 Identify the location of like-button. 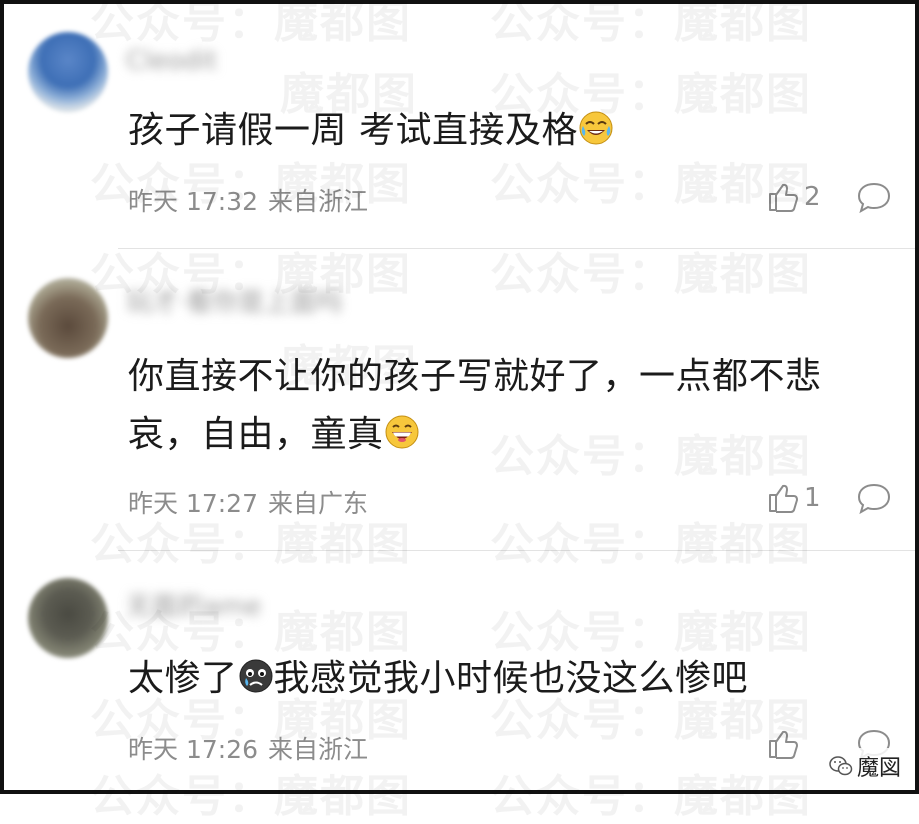
(783, 744).